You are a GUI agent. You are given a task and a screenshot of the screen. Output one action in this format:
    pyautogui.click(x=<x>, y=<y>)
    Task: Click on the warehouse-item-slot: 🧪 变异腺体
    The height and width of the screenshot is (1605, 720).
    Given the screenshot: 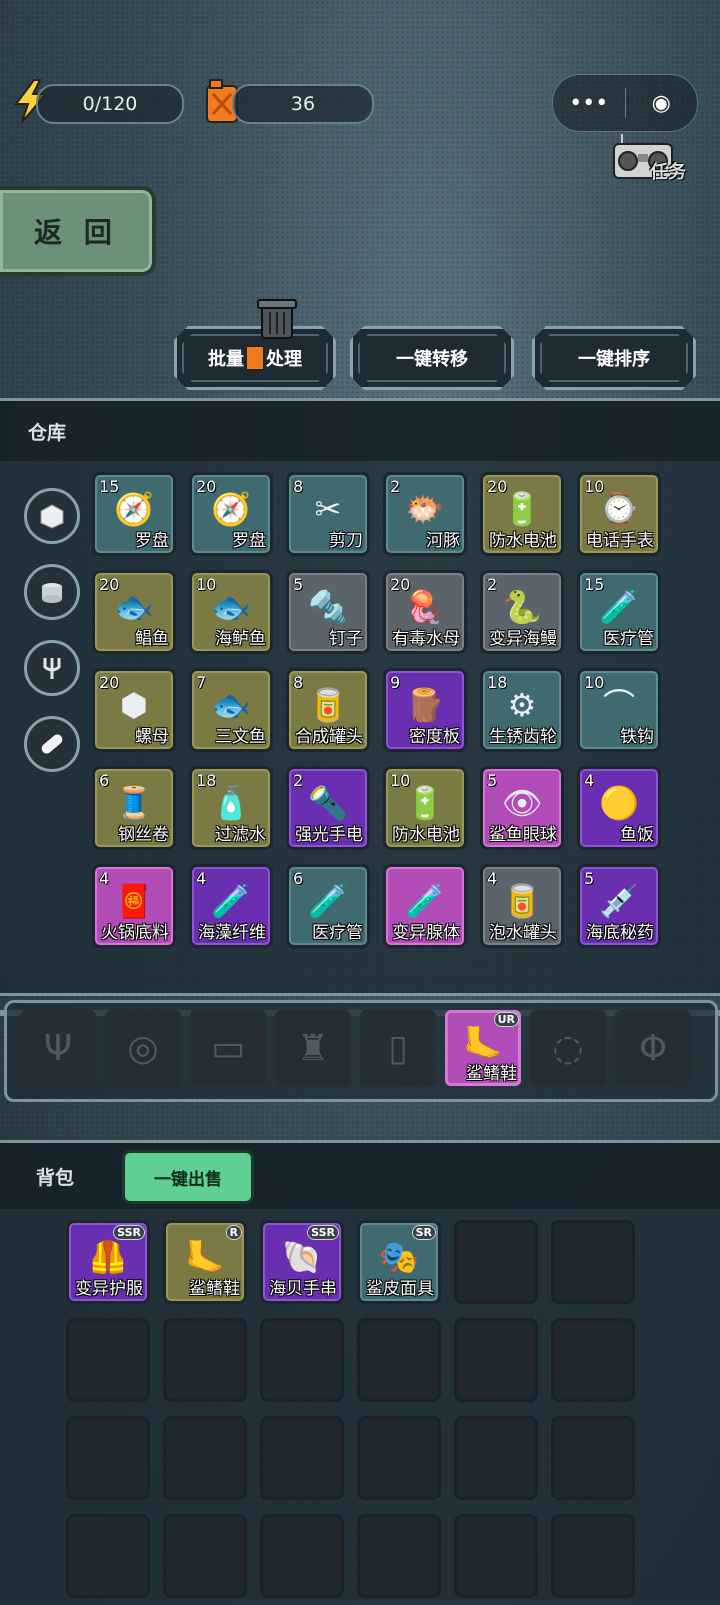 What is the action you would take?
    pyautogui.click(x=425, y=906)
    